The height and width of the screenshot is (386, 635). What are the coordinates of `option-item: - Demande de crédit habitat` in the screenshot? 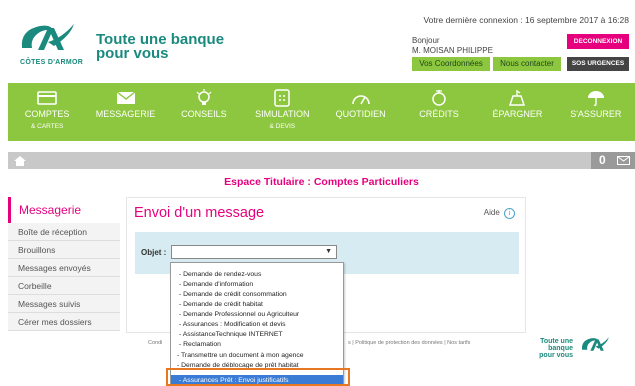 It's located at (221, 304).